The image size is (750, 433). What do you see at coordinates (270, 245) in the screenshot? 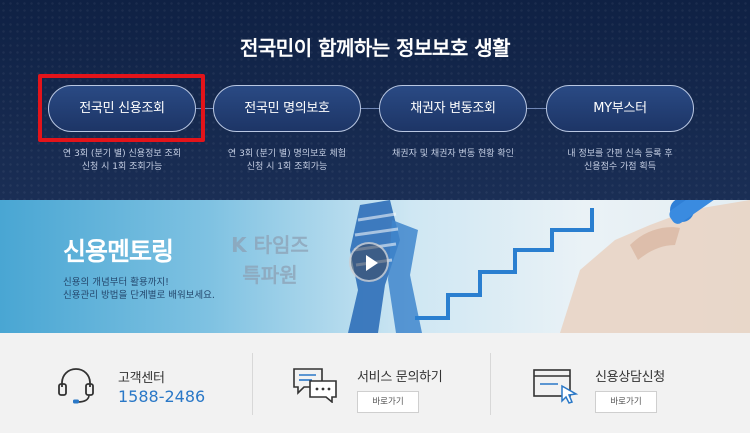
I see `watermark-line: K 타임즈` at bounding box center [270, 245].